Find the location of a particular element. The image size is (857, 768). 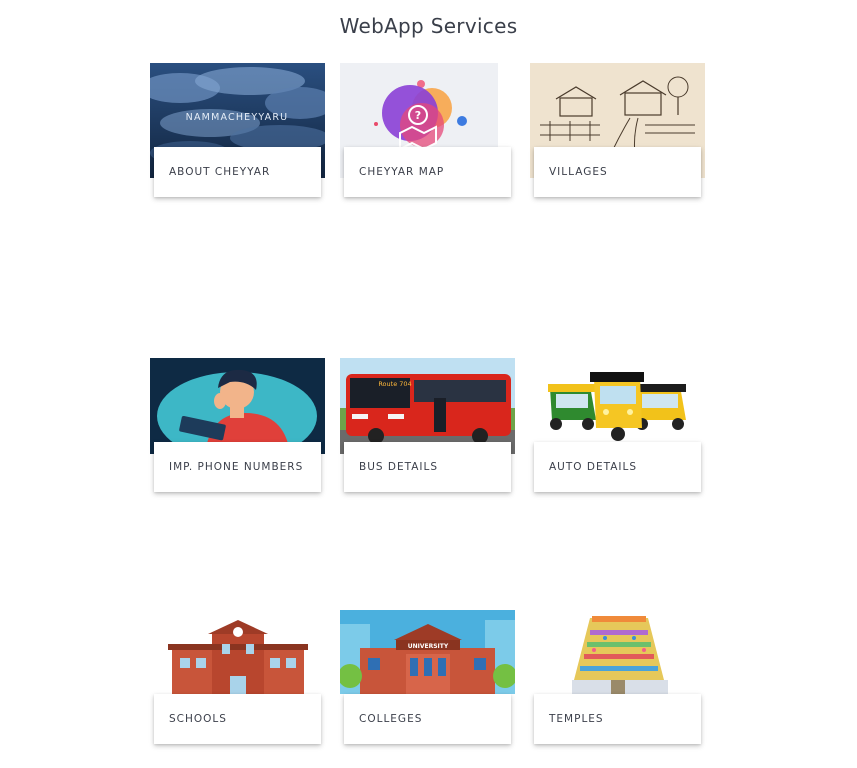

service-label-box: SCHOOLS is located at coordinates (237, 719).